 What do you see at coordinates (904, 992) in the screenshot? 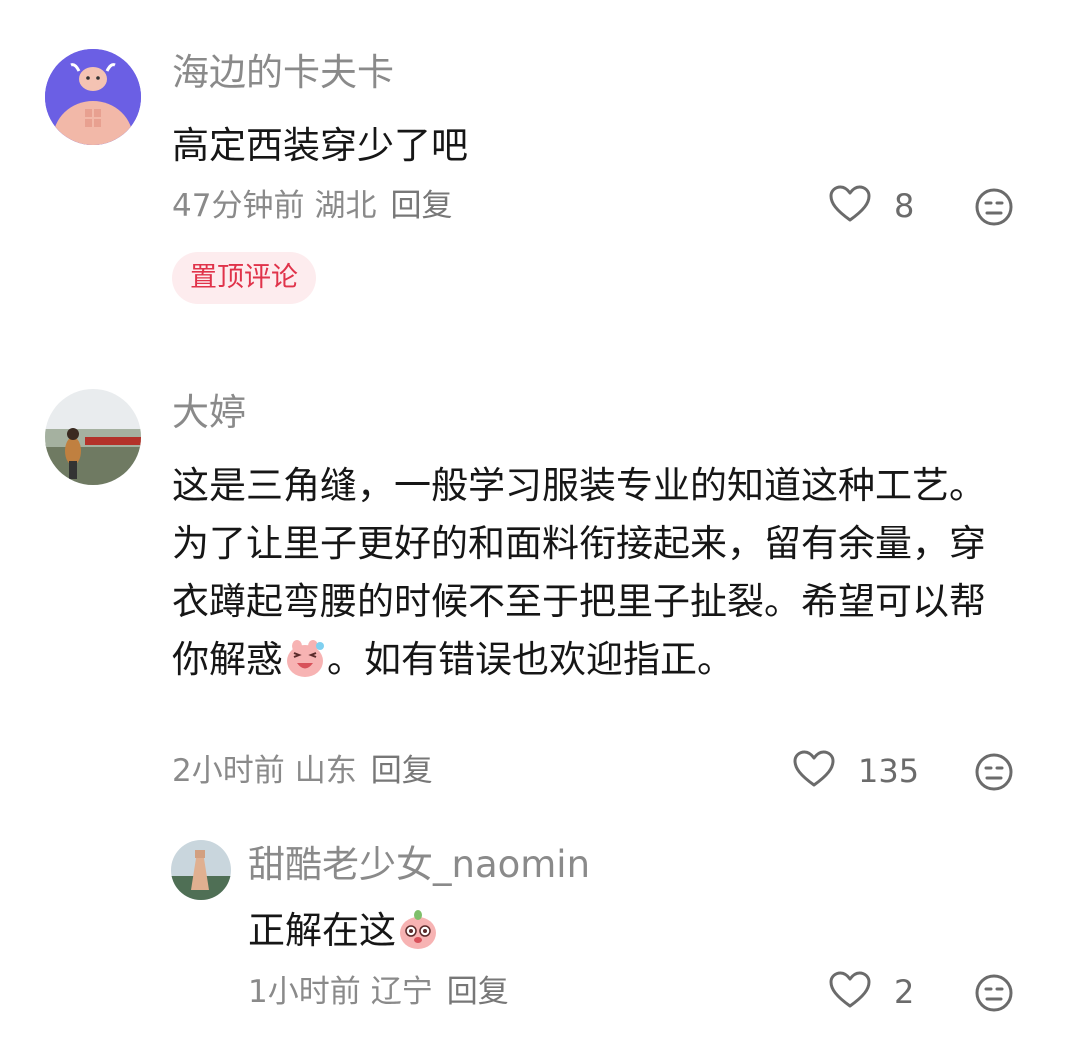
I see `like-count: 2` at bounding box center [904, 992].